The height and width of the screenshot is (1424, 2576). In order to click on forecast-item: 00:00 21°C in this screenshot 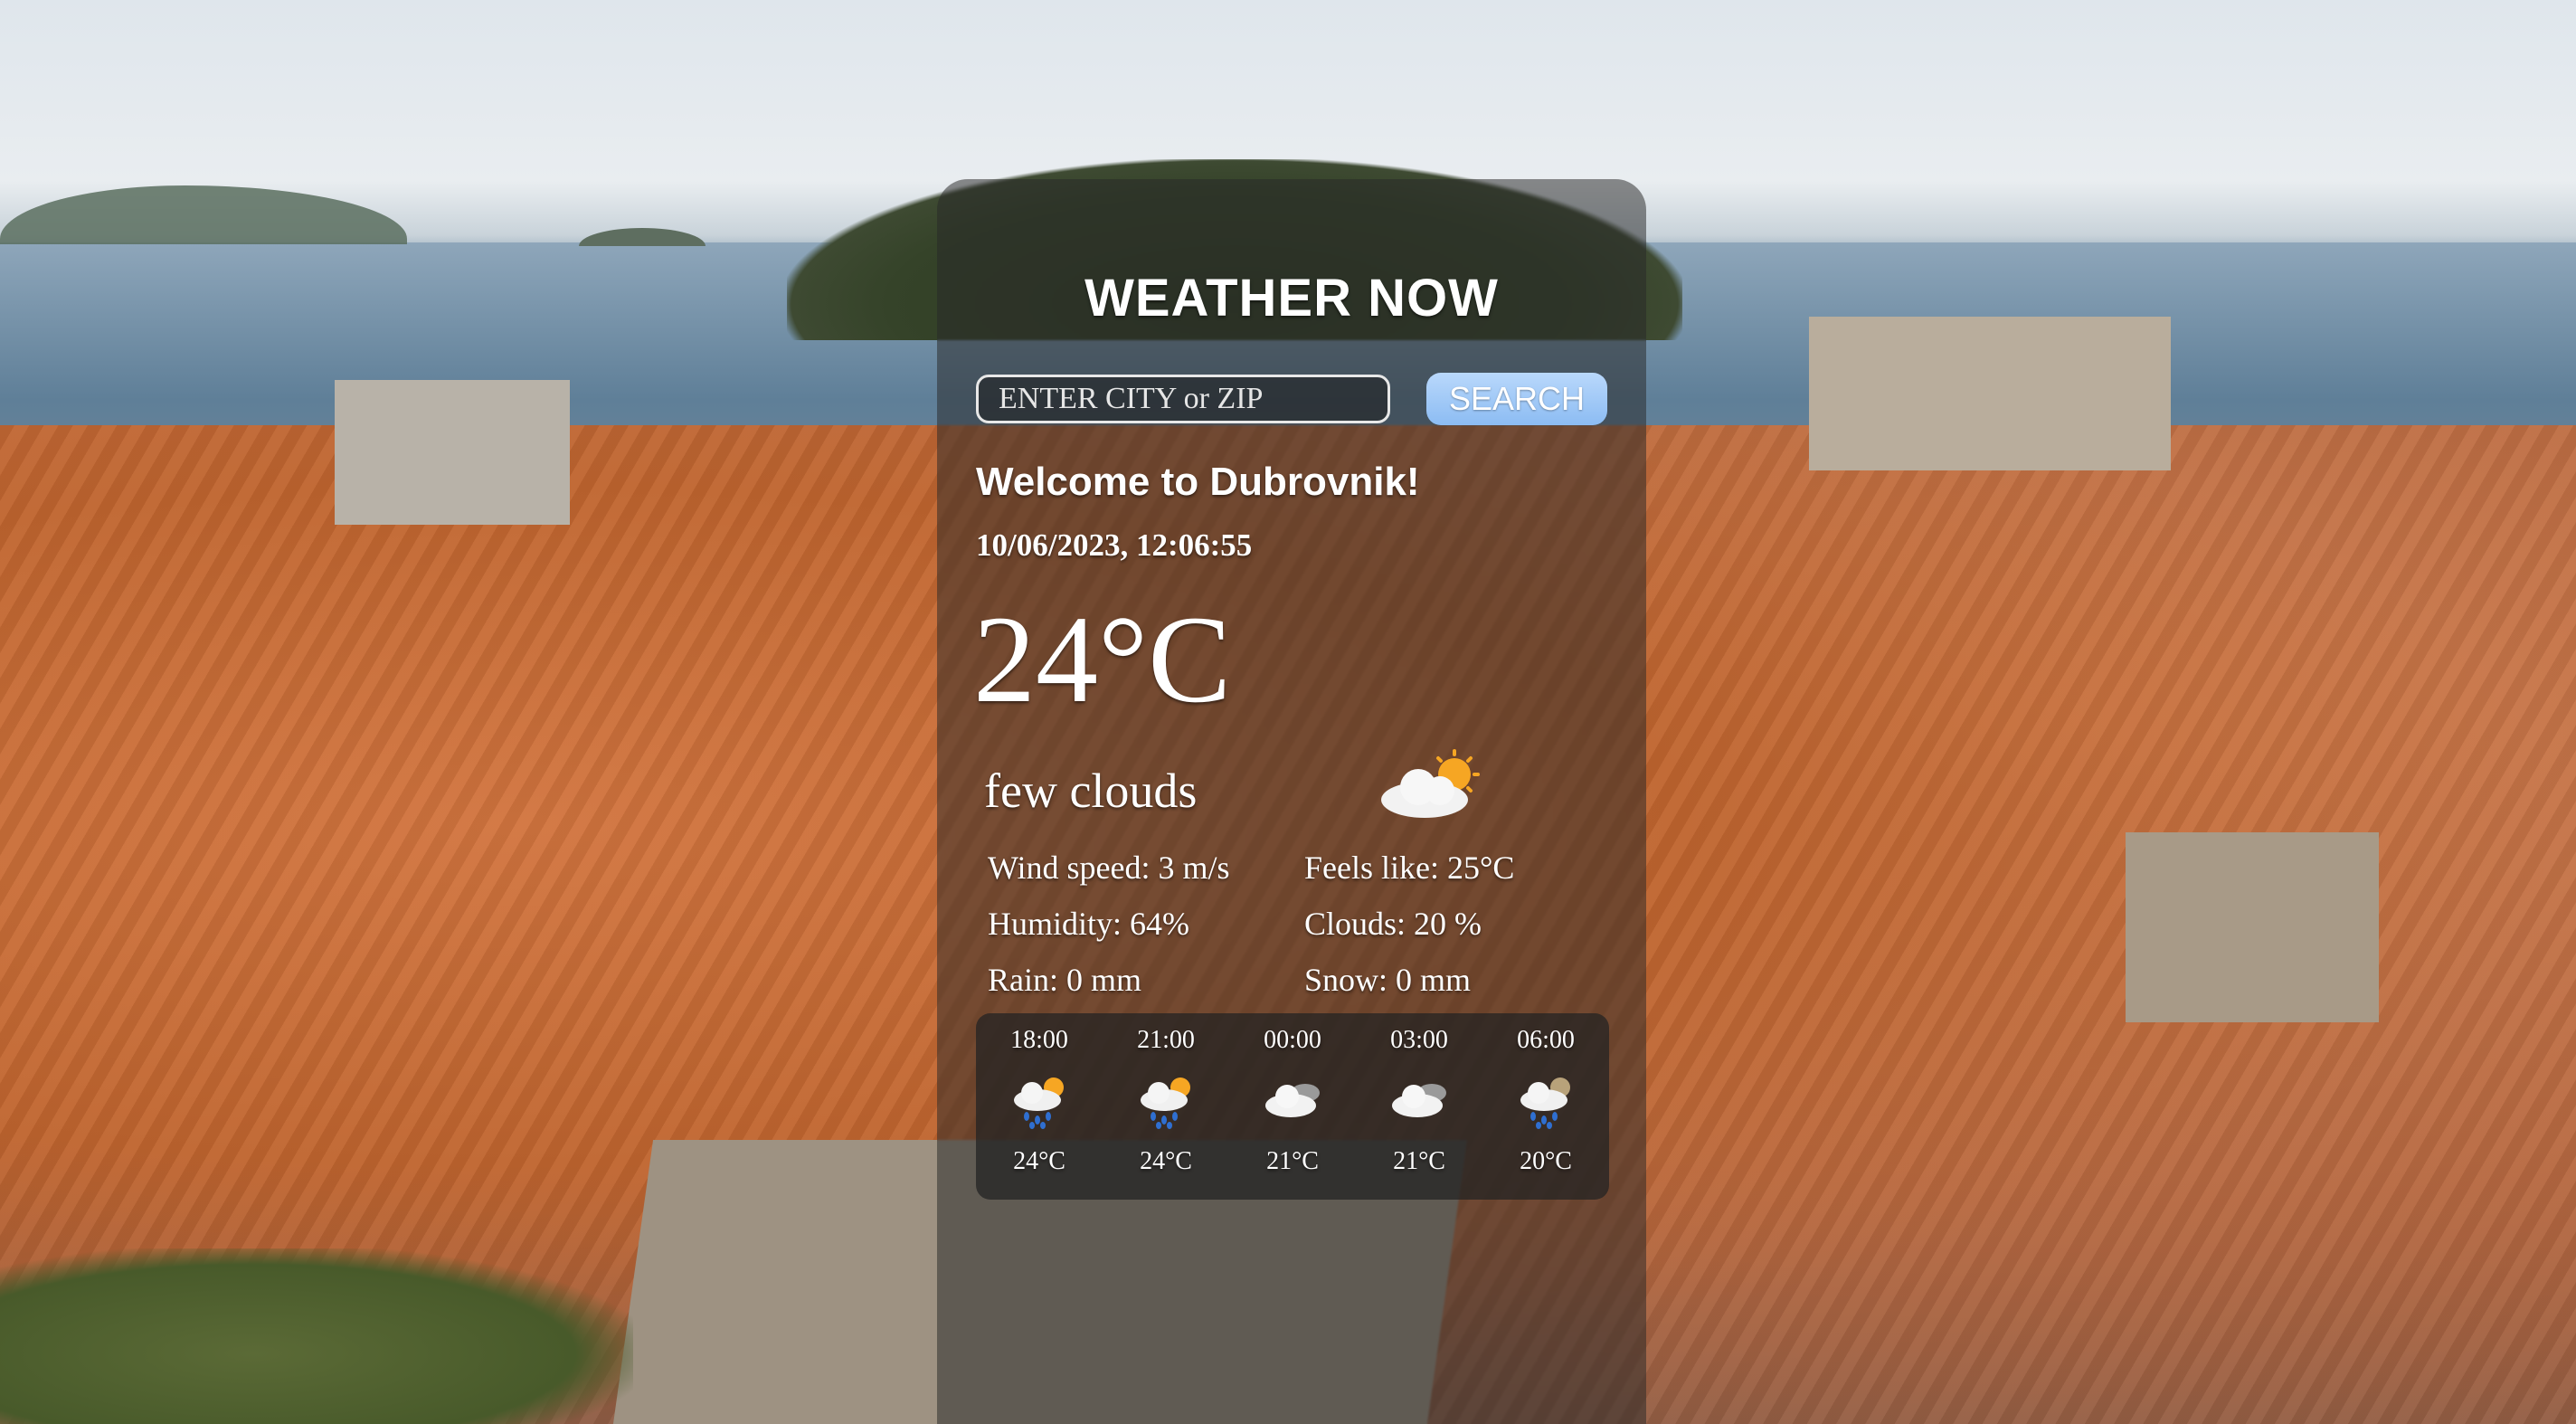, I will do `click(1293, 1106)`.